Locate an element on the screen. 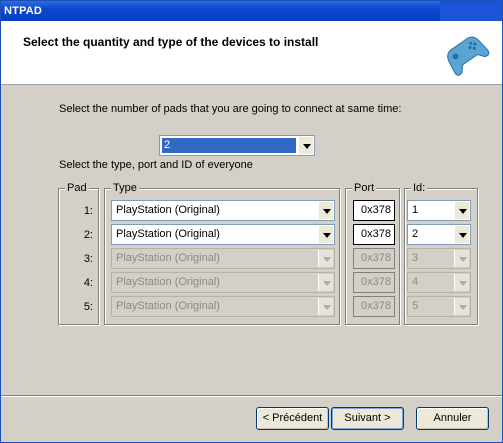  title-bar: NTPAD is located at coordinates (251, 11).